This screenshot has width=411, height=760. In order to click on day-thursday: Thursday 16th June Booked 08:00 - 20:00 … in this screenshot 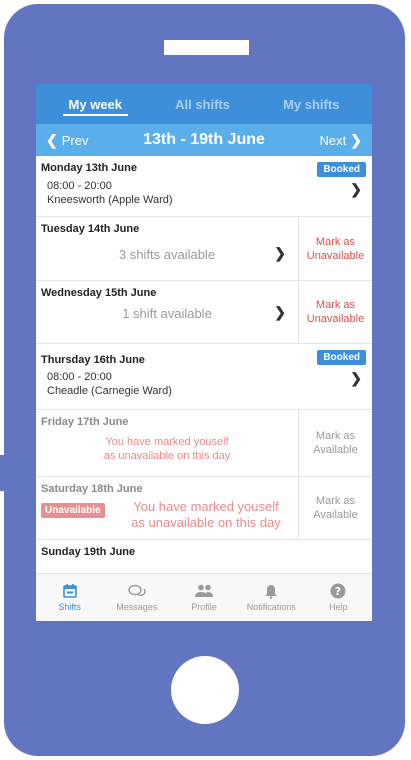, I will do `click(204, 377)`.